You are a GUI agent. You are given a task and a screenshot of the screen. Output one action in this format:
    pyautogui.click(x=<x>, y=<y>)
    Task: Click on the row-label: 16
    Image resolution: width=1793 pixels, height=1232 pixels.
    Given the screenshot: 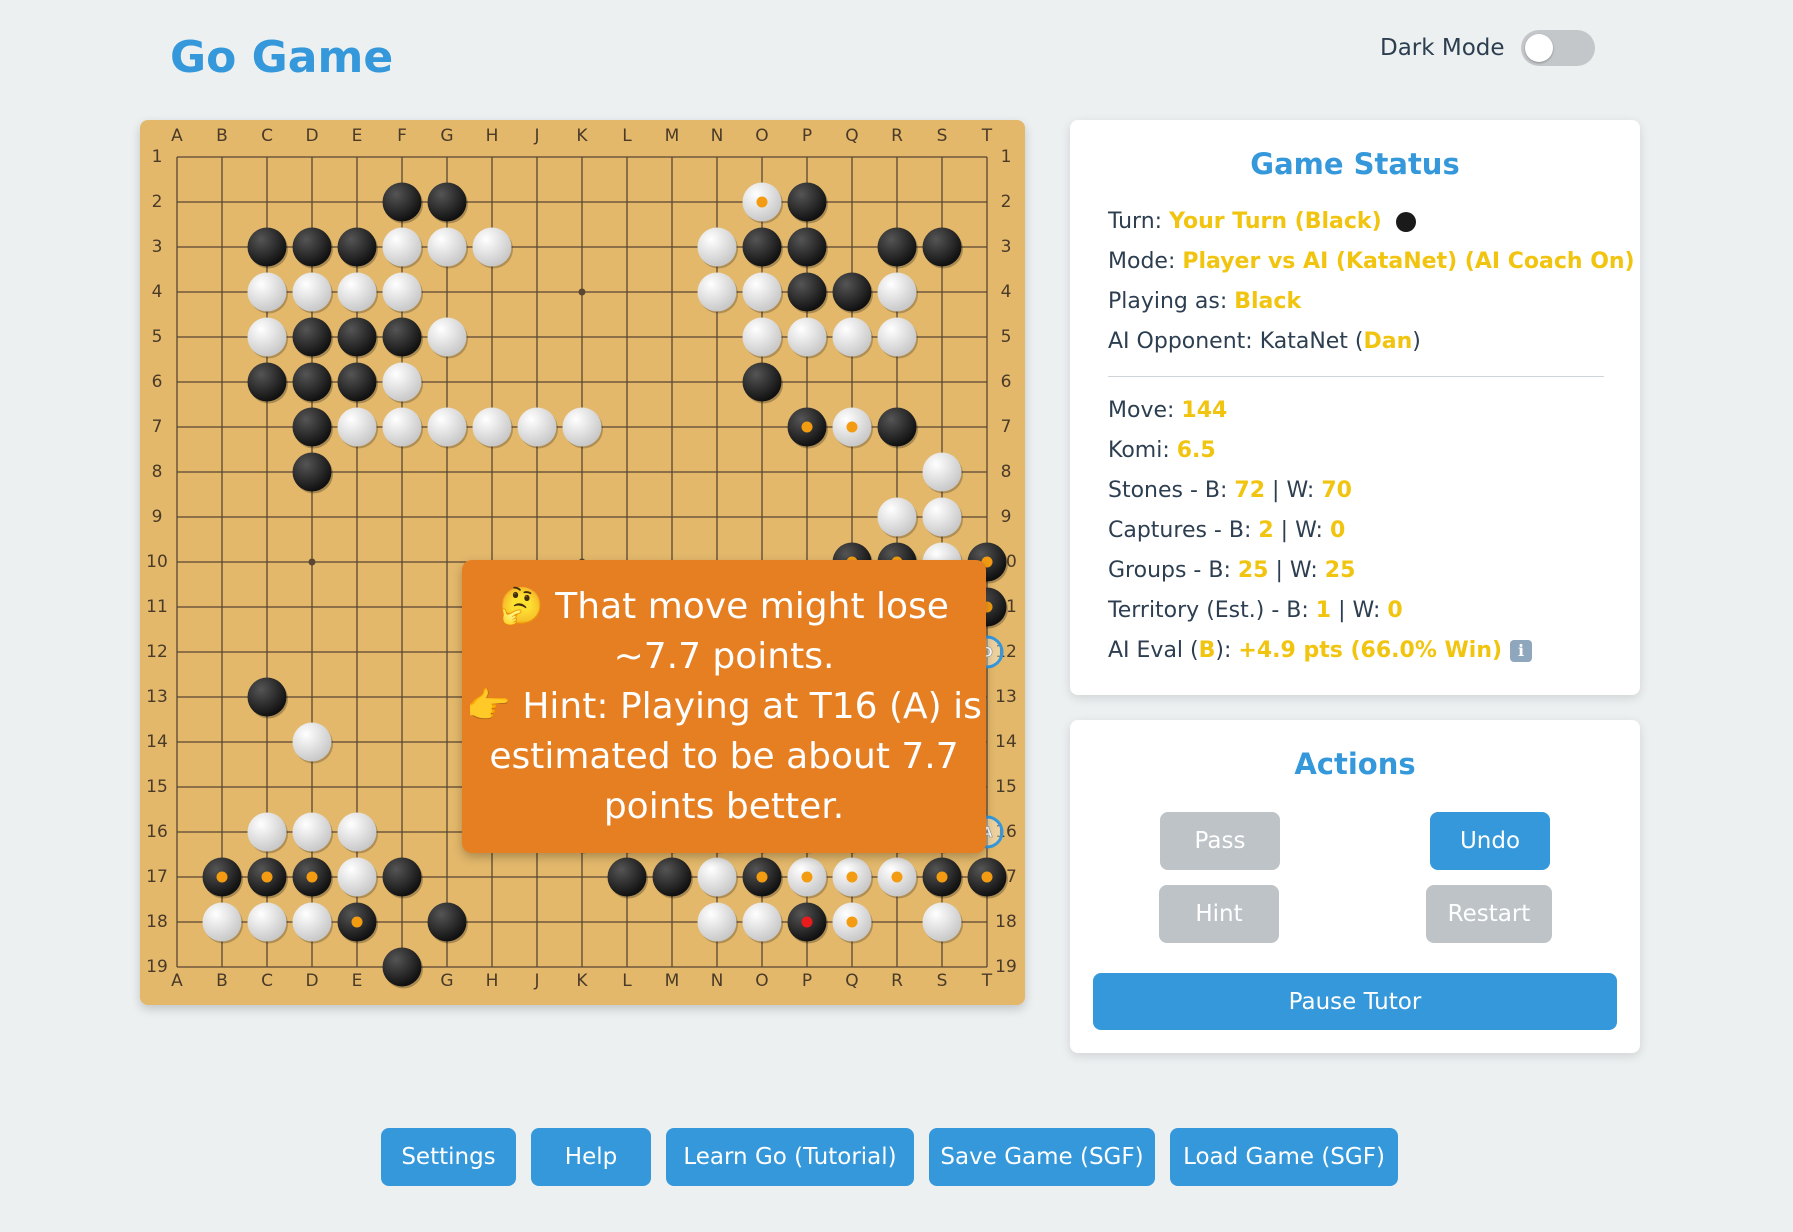 What is the action you would take?
    pyautogui.click(x=157, y=832)
    